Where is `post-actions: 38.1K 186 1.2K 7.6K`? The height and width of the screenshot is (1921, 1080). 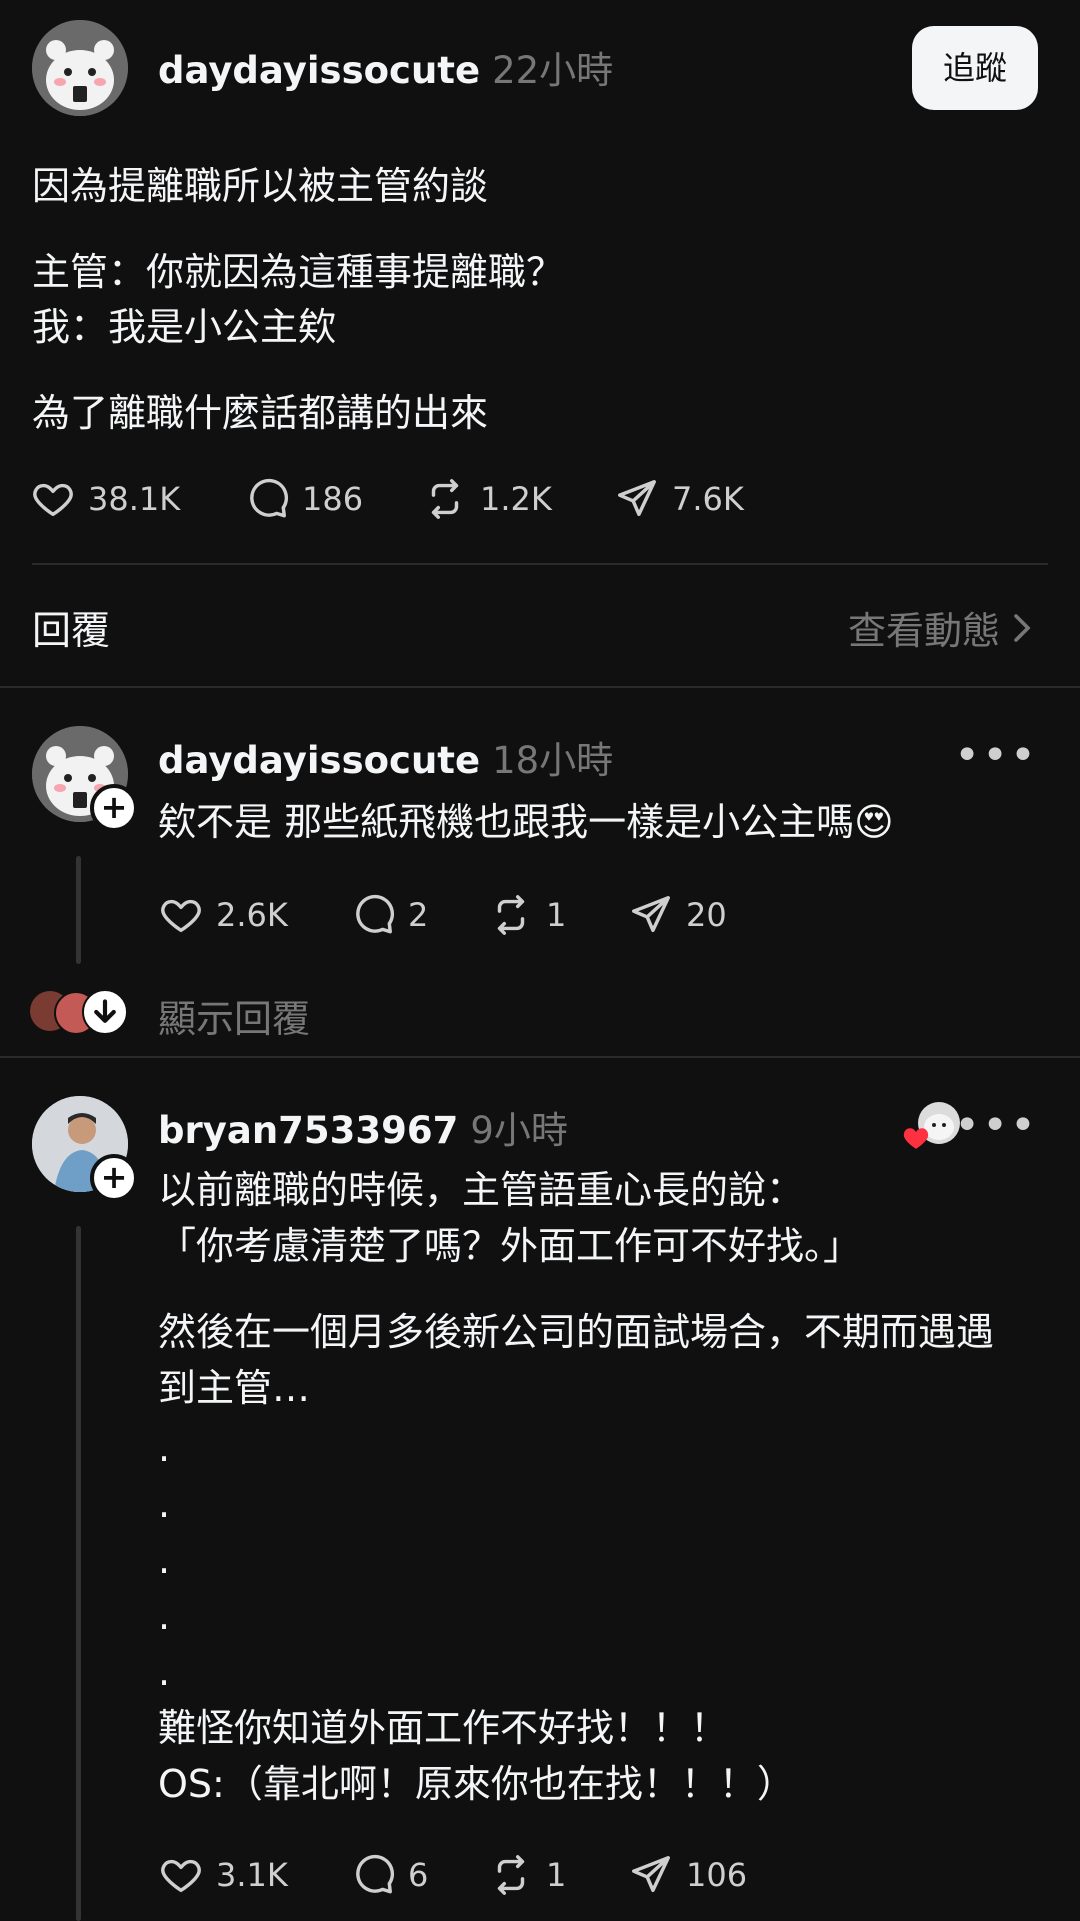
post-actions: 38.1K 186 1.2K 7.6K is located at coordinates (387, 499).